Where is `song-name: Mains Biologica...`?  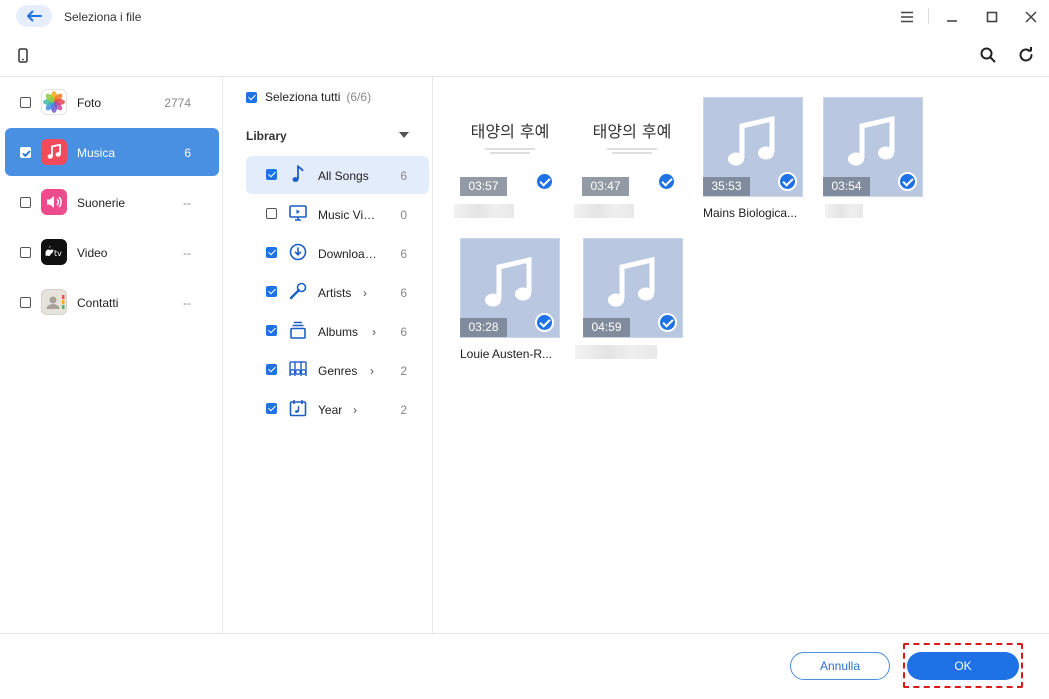 song-name: Mains Biologica... is located at coordinates (750, 213).